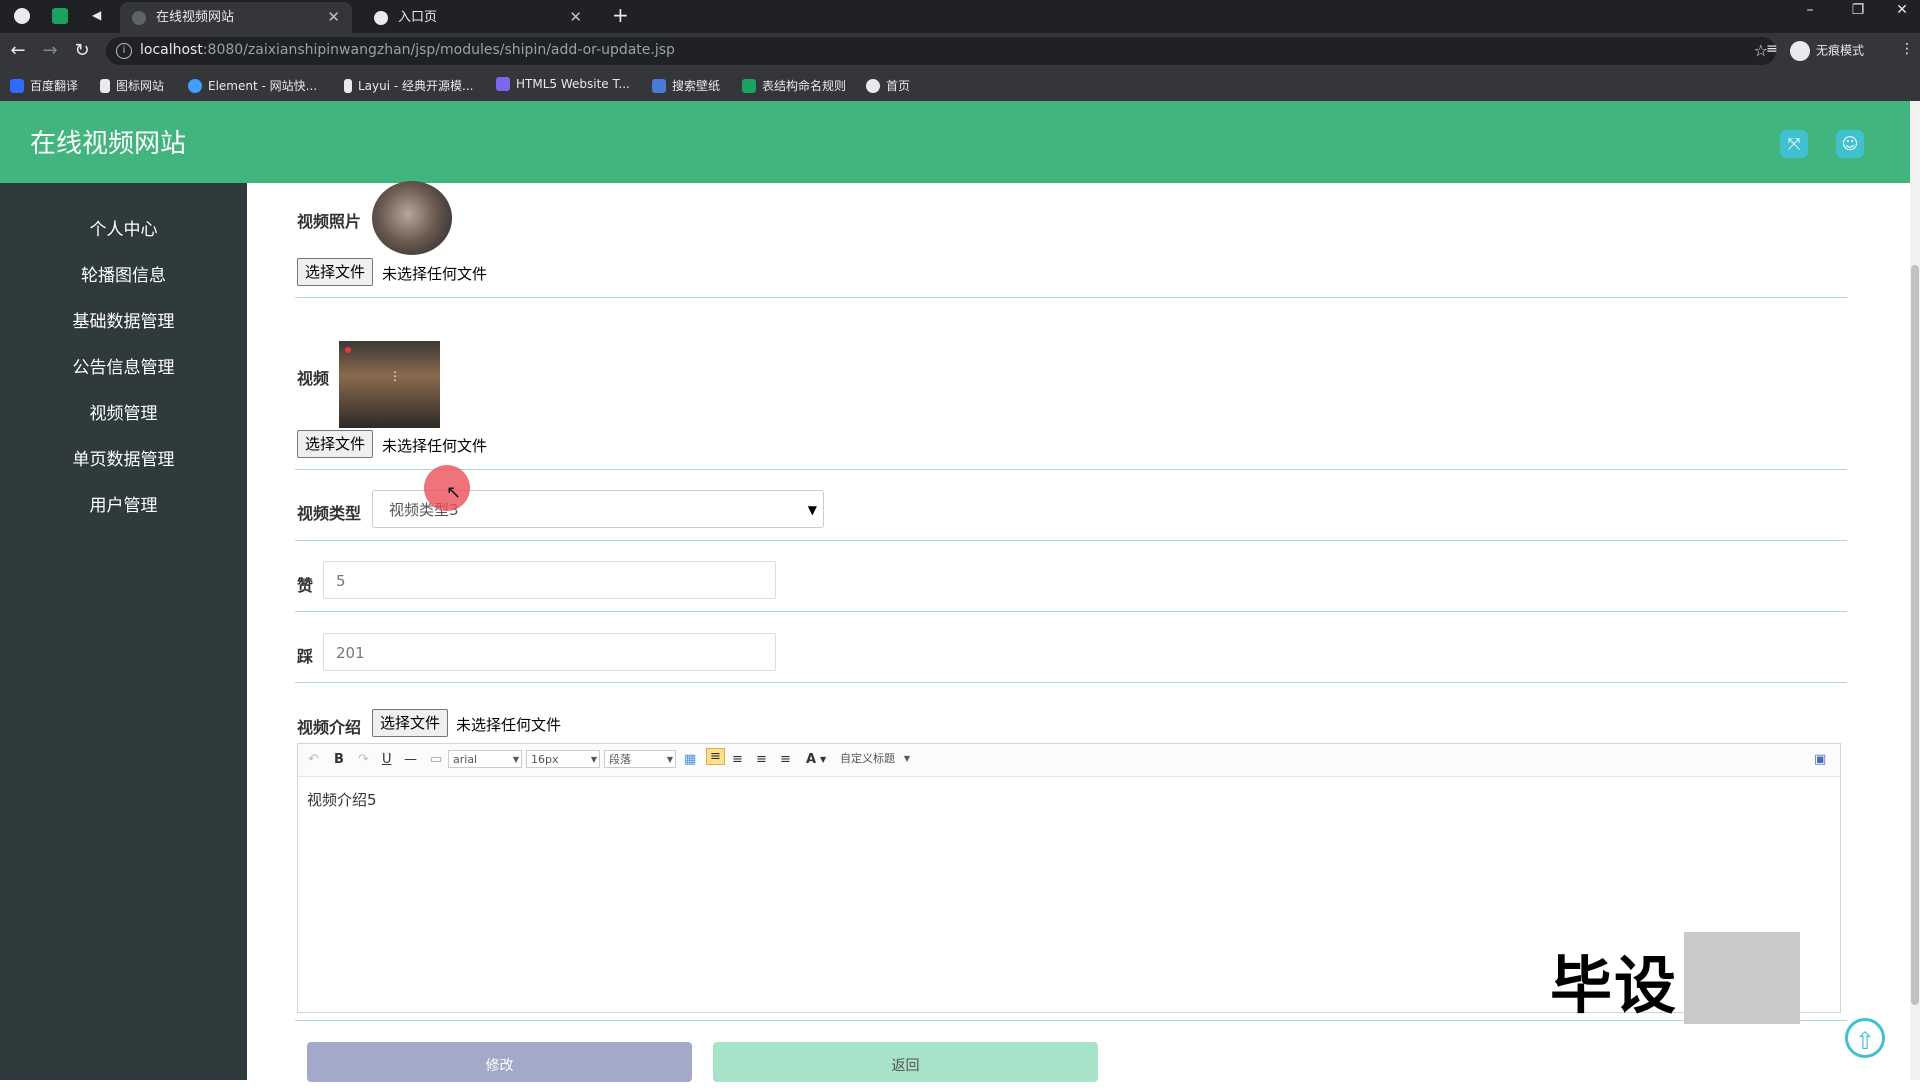  I want to click on video-preview: ⋮, so click(389, 384).